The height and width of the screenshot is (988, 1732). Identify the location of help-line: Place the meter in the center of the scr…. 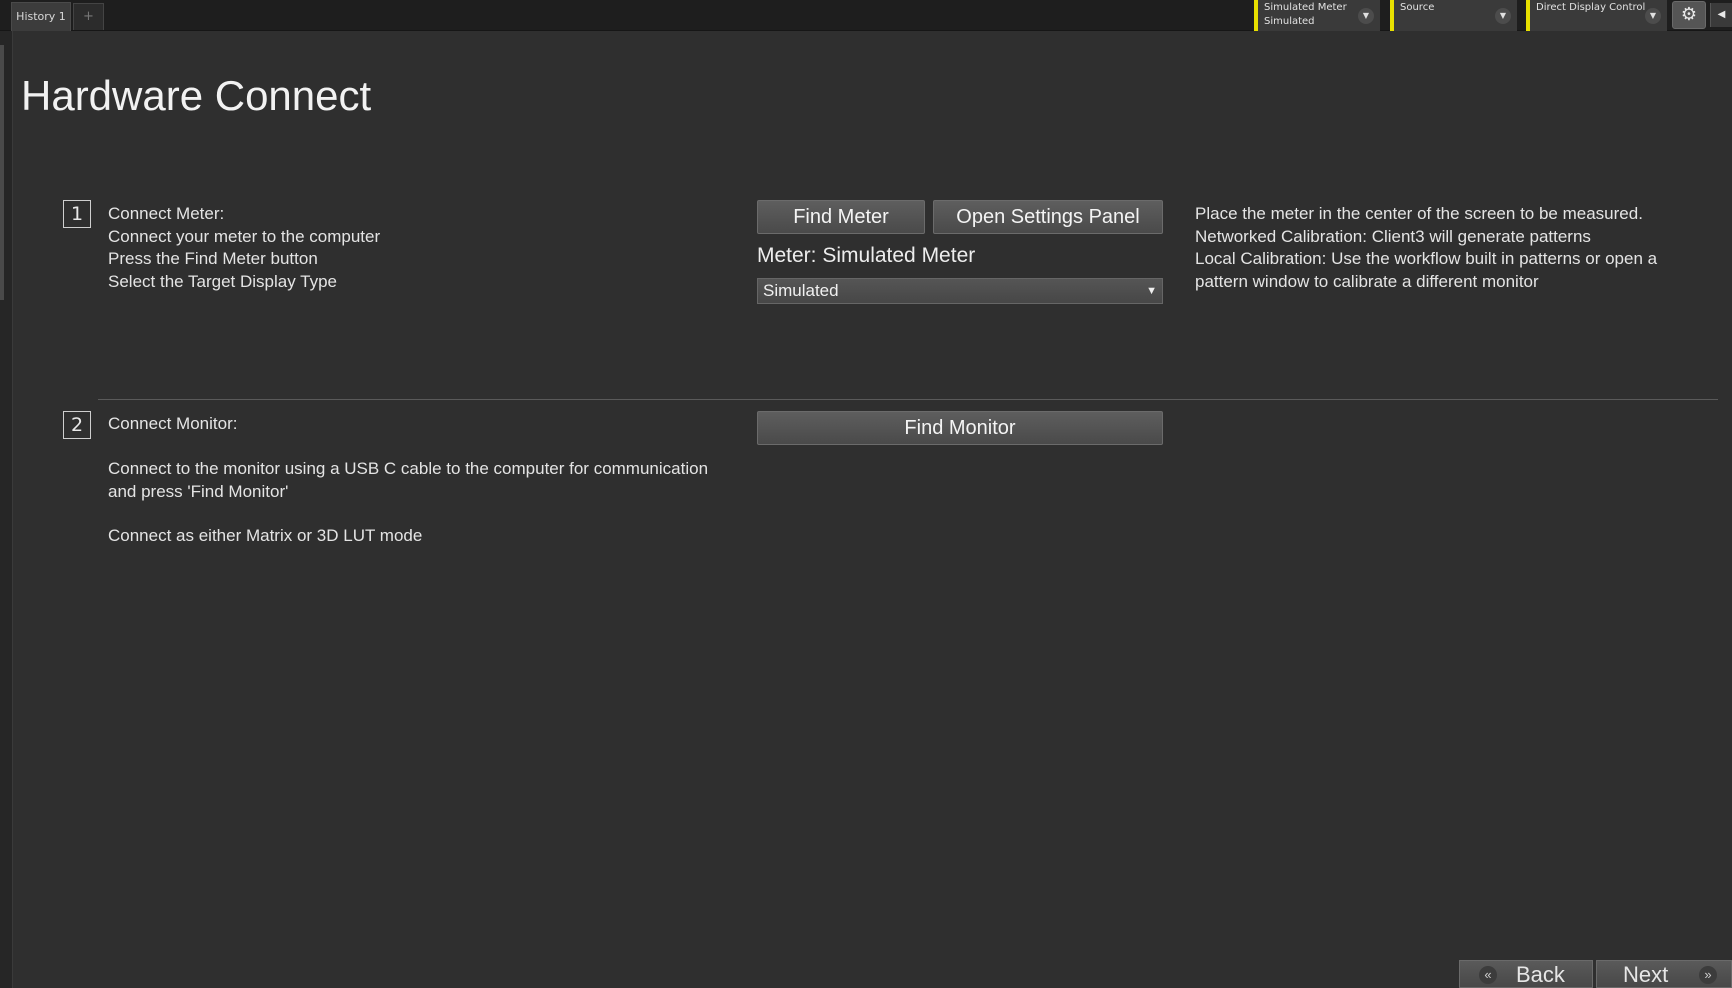
(1419, 213).